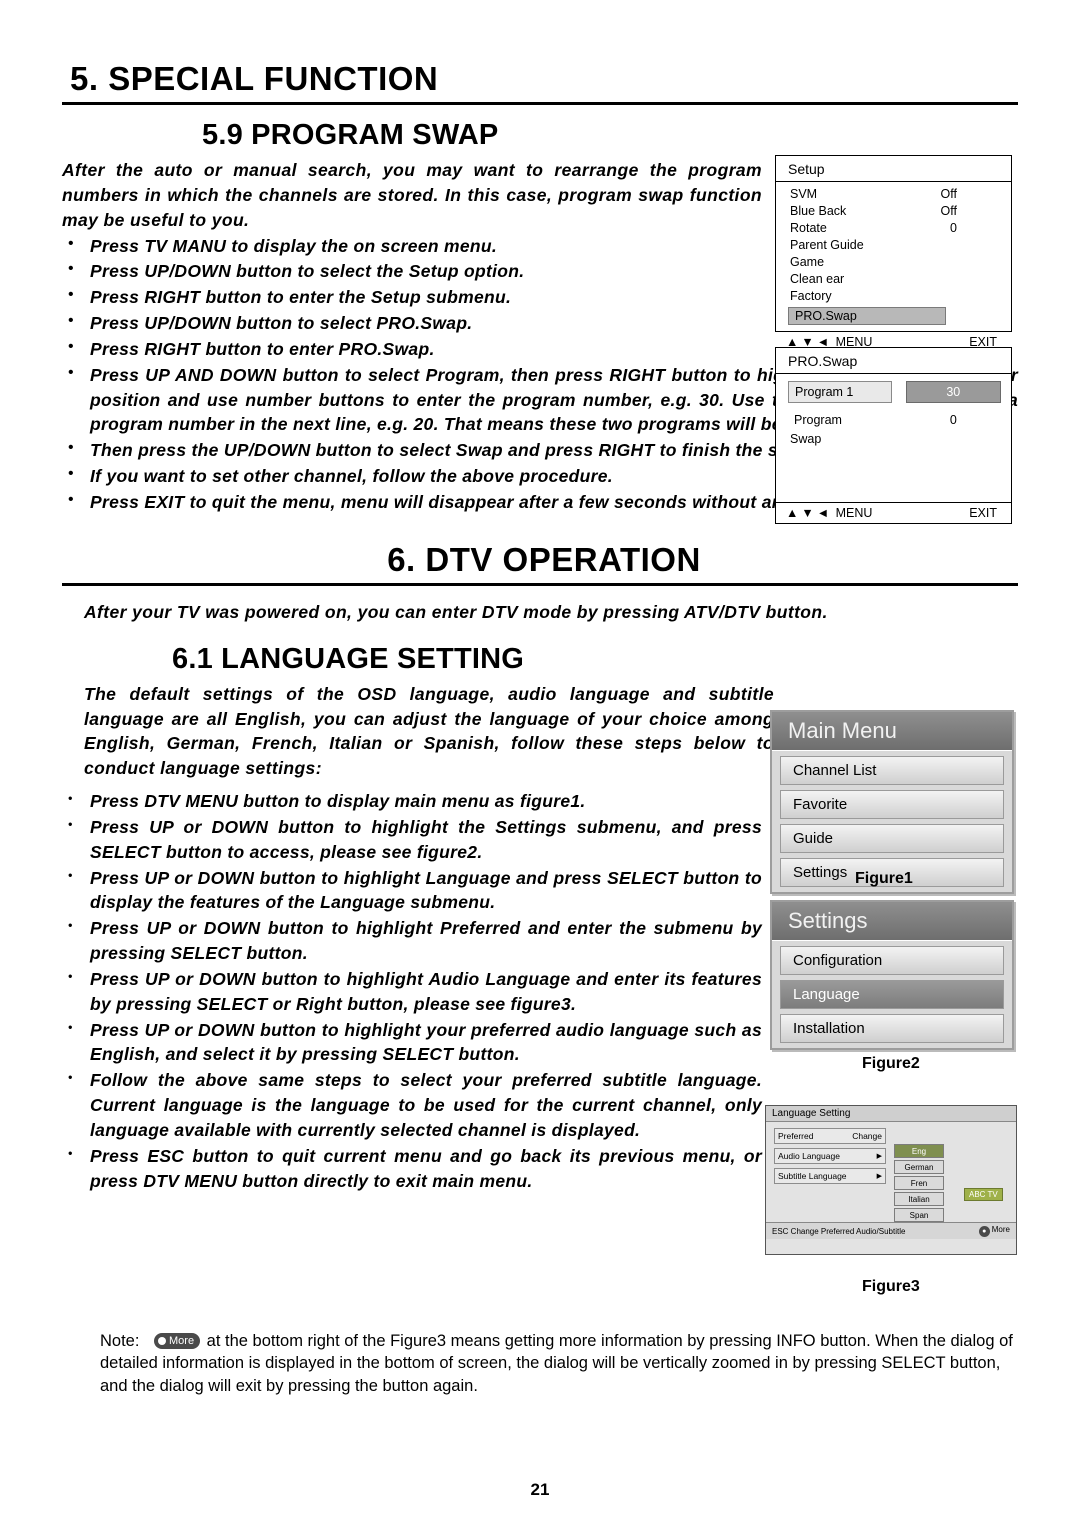 The width and height of the screenshot is (1080, 1532). What do you see at coordinates (983, 1194) in the screenshot?
I see `channel-badge: ABC TV` at bounding box center [983, 1194].